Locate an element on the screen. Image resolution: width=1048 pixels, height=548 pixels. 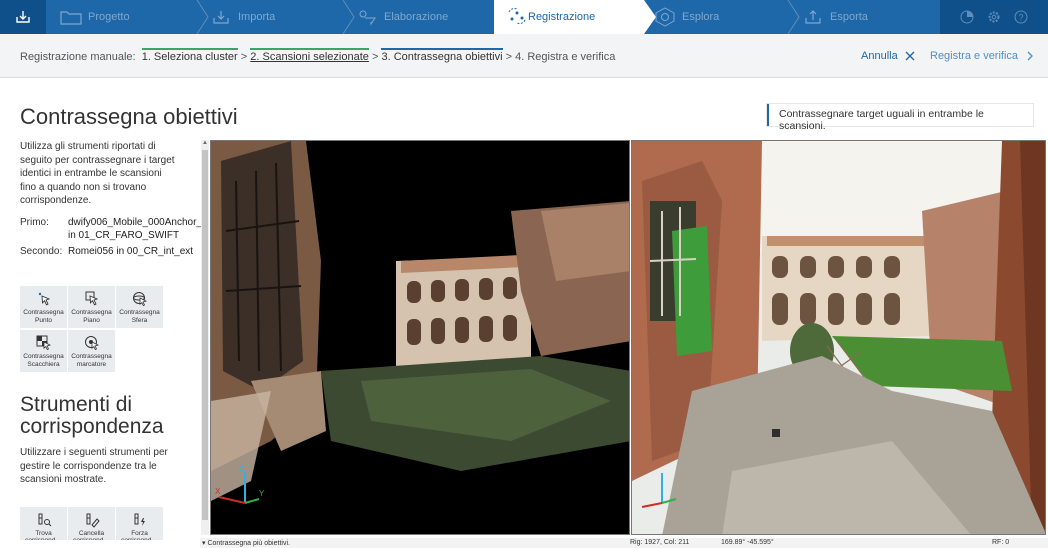
step-label: Progetto is located at coordinates (109, 17).